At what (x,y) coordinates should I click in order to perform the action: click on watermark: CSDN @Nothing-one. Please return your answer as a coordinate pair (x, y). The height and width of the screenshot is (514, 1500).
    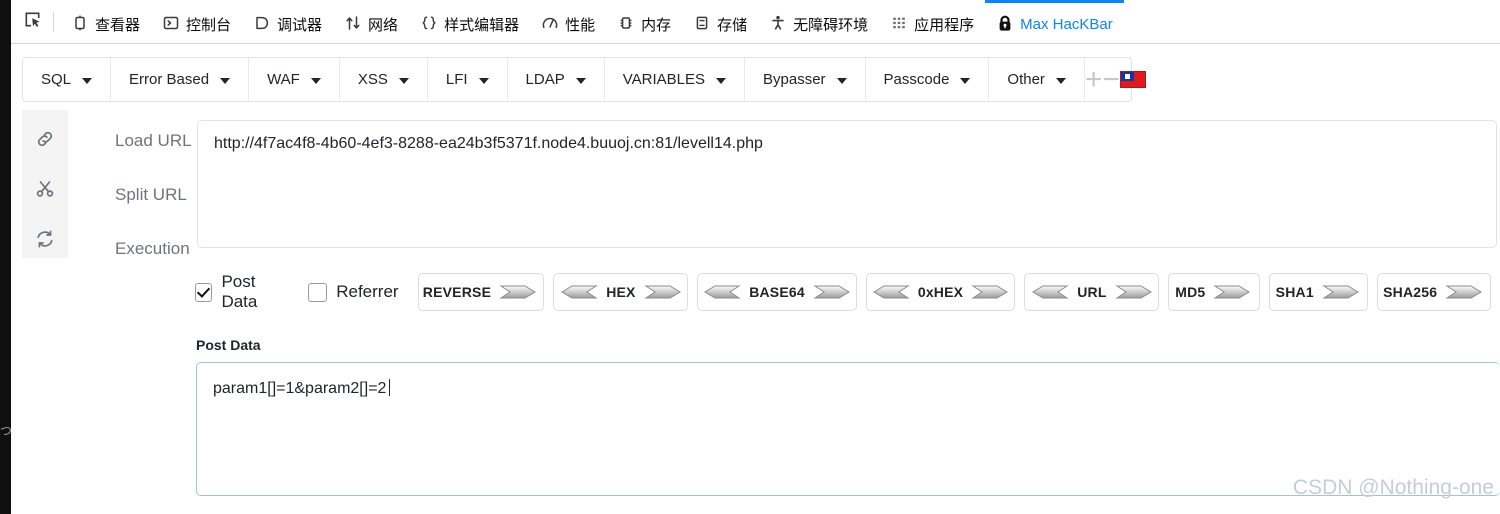
    Looking at the image, I should click on (1393, 487).